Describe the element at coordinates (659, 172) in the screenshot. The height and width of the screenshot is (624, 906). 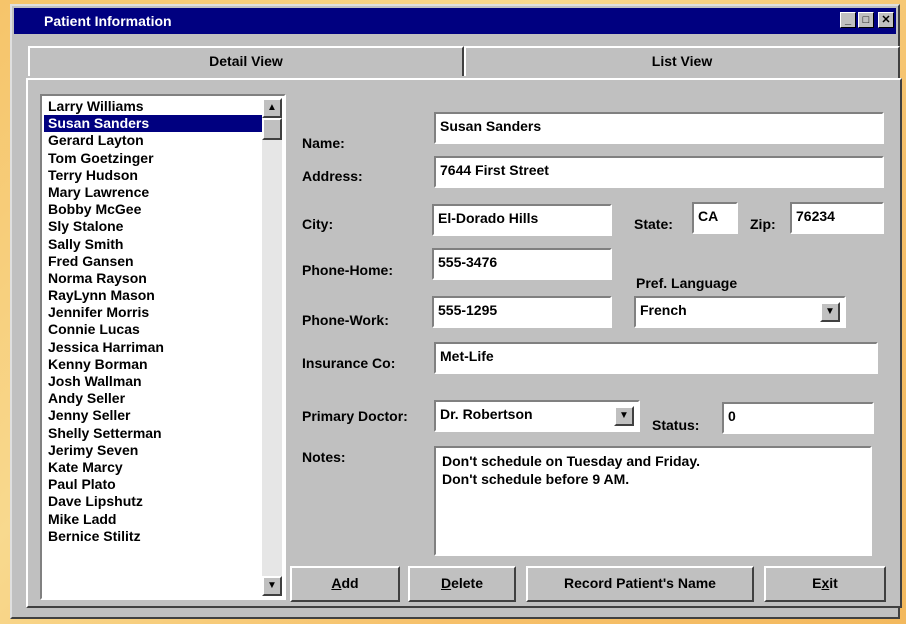
I see `address-field: 7644 First Street` at that location.